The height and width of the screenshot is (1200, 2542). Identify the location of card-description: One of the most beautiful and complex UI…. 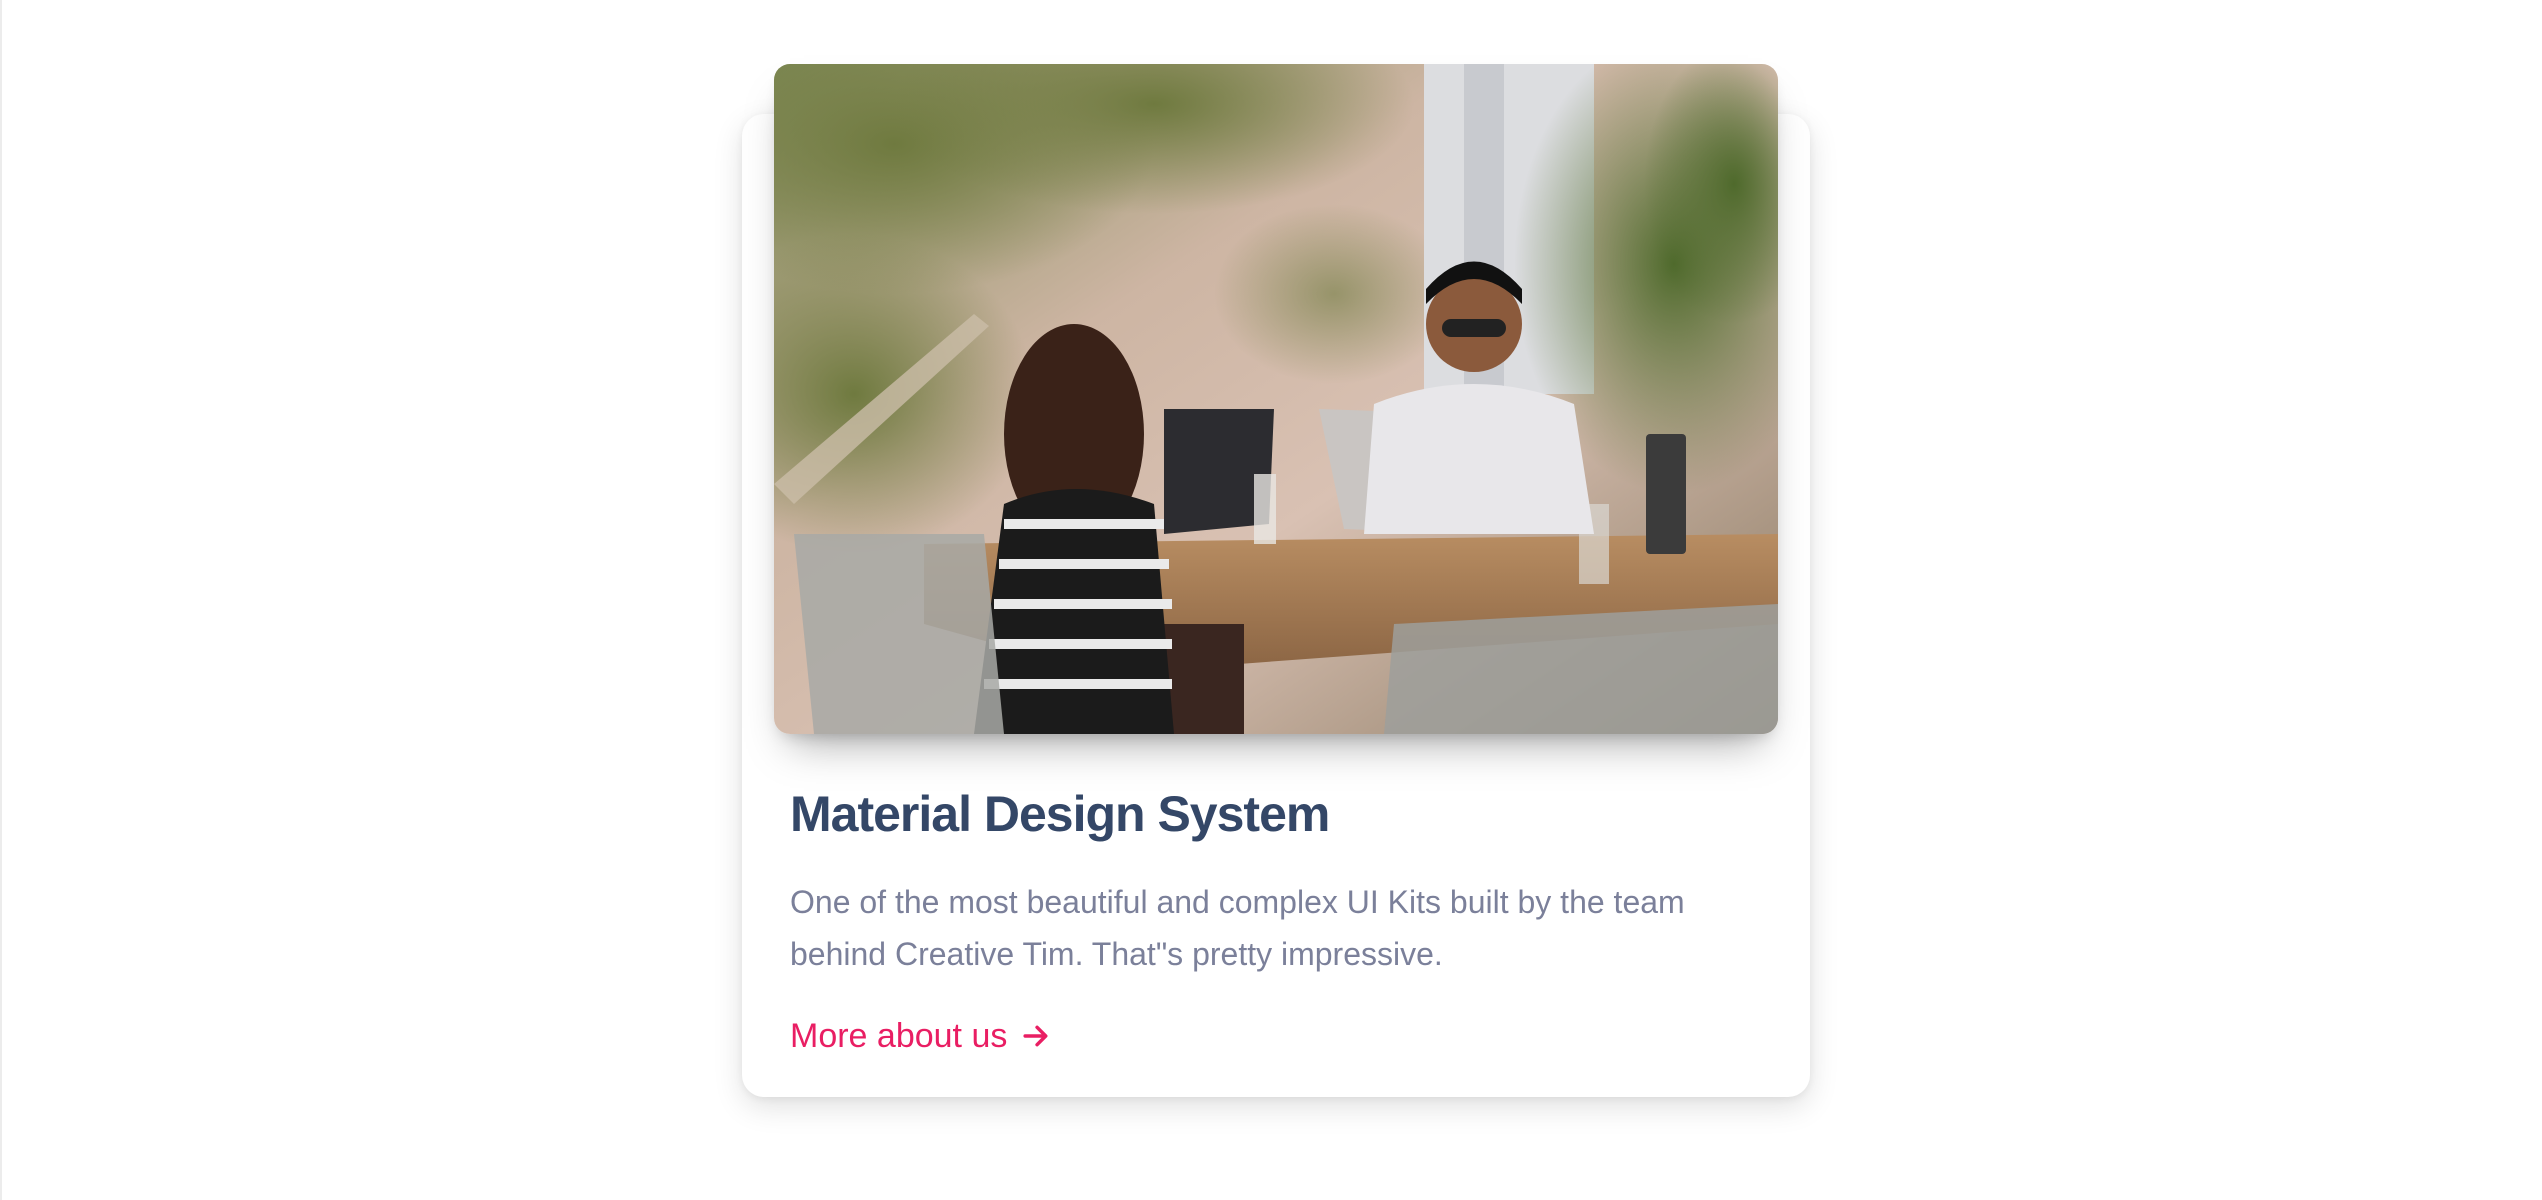
(1237, 928).